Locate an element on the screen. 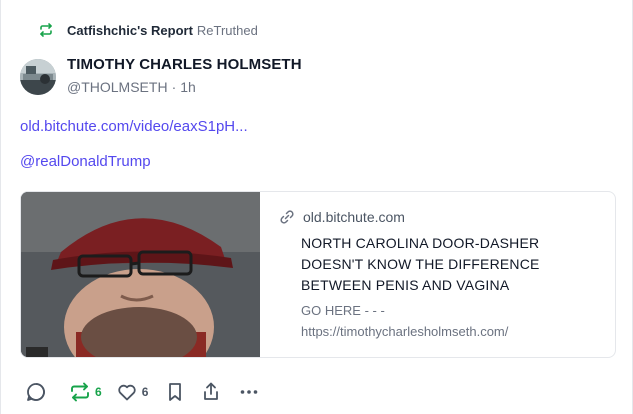  like-count: 6 is located at coordinates (145, 392).